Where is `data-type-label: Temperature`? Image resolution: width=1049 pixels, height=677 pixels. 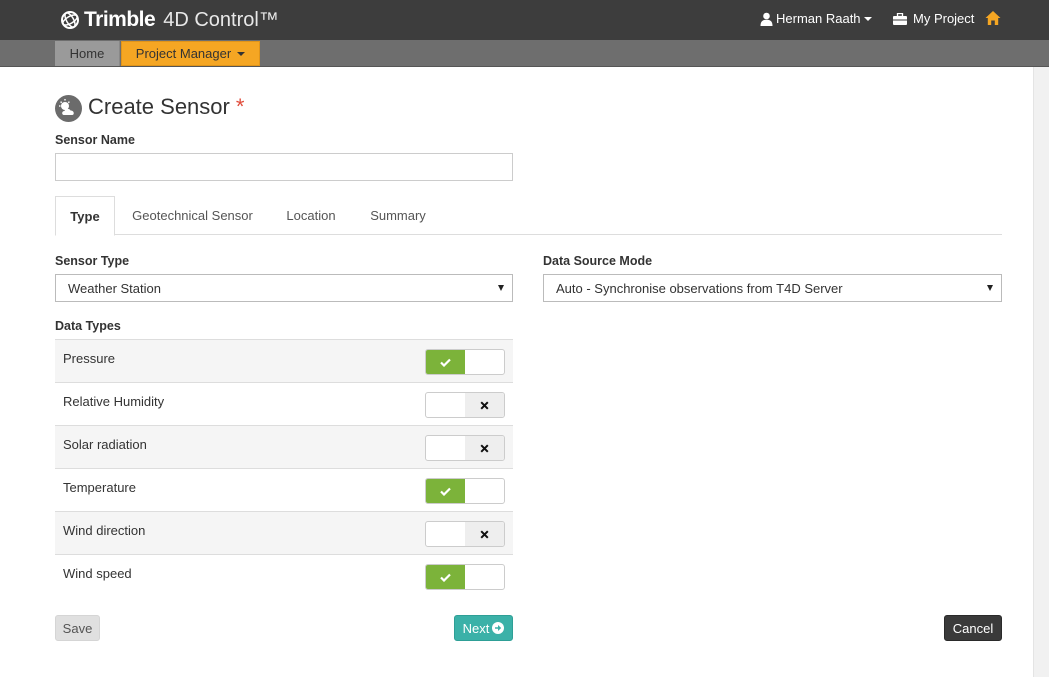
data-type-label: Temperature is located at coordinates (99, 487).